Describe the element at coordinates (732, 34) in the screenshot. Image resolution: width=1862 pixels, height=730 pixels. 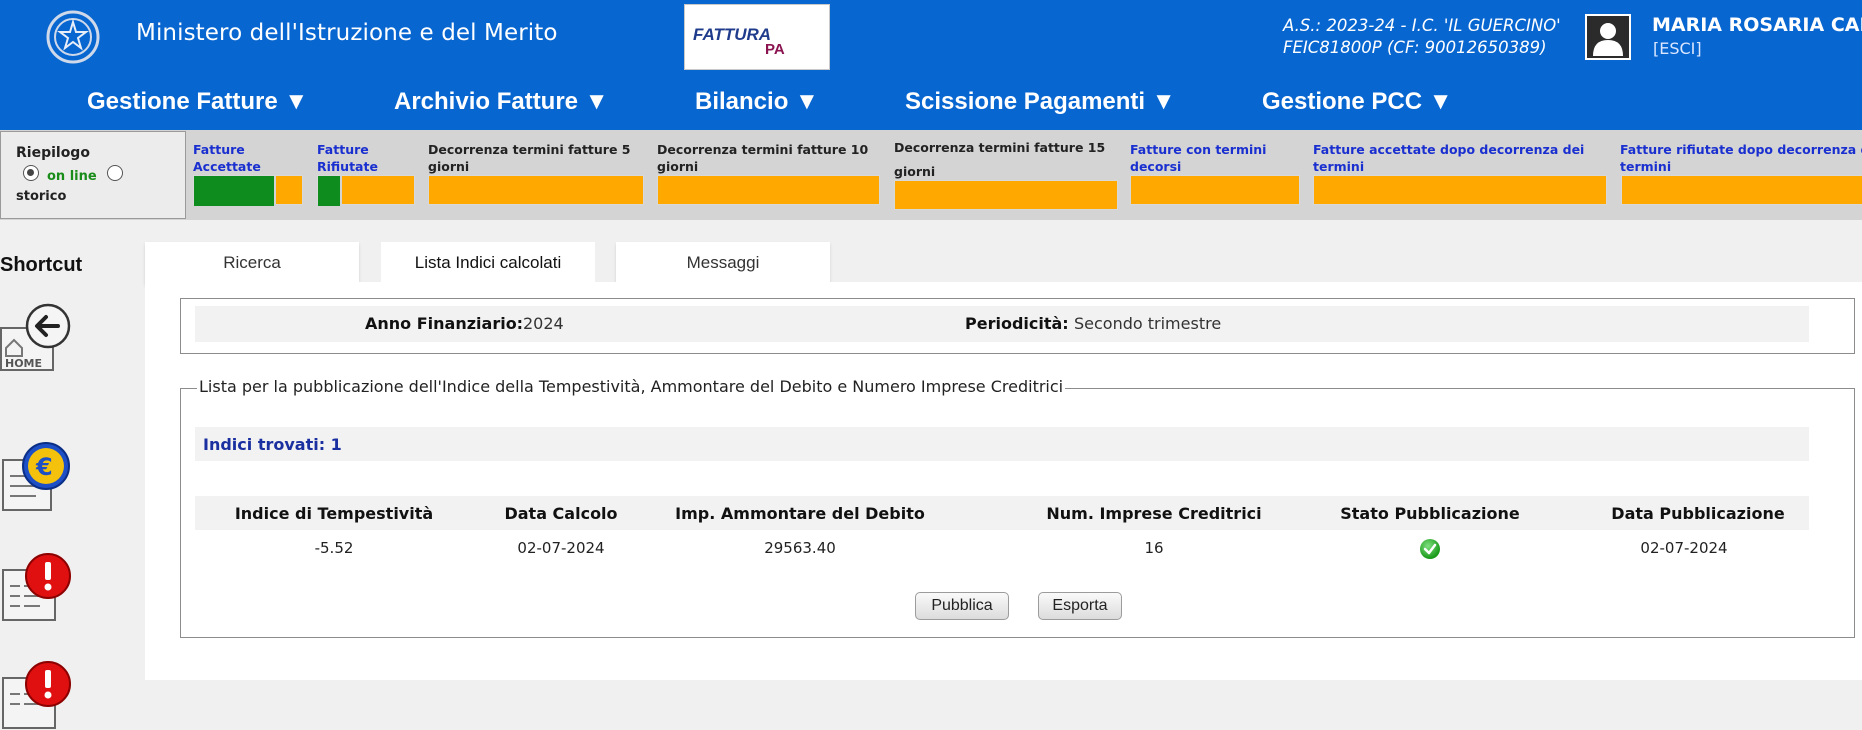
I see `logo-text: FATTURA` at that location.